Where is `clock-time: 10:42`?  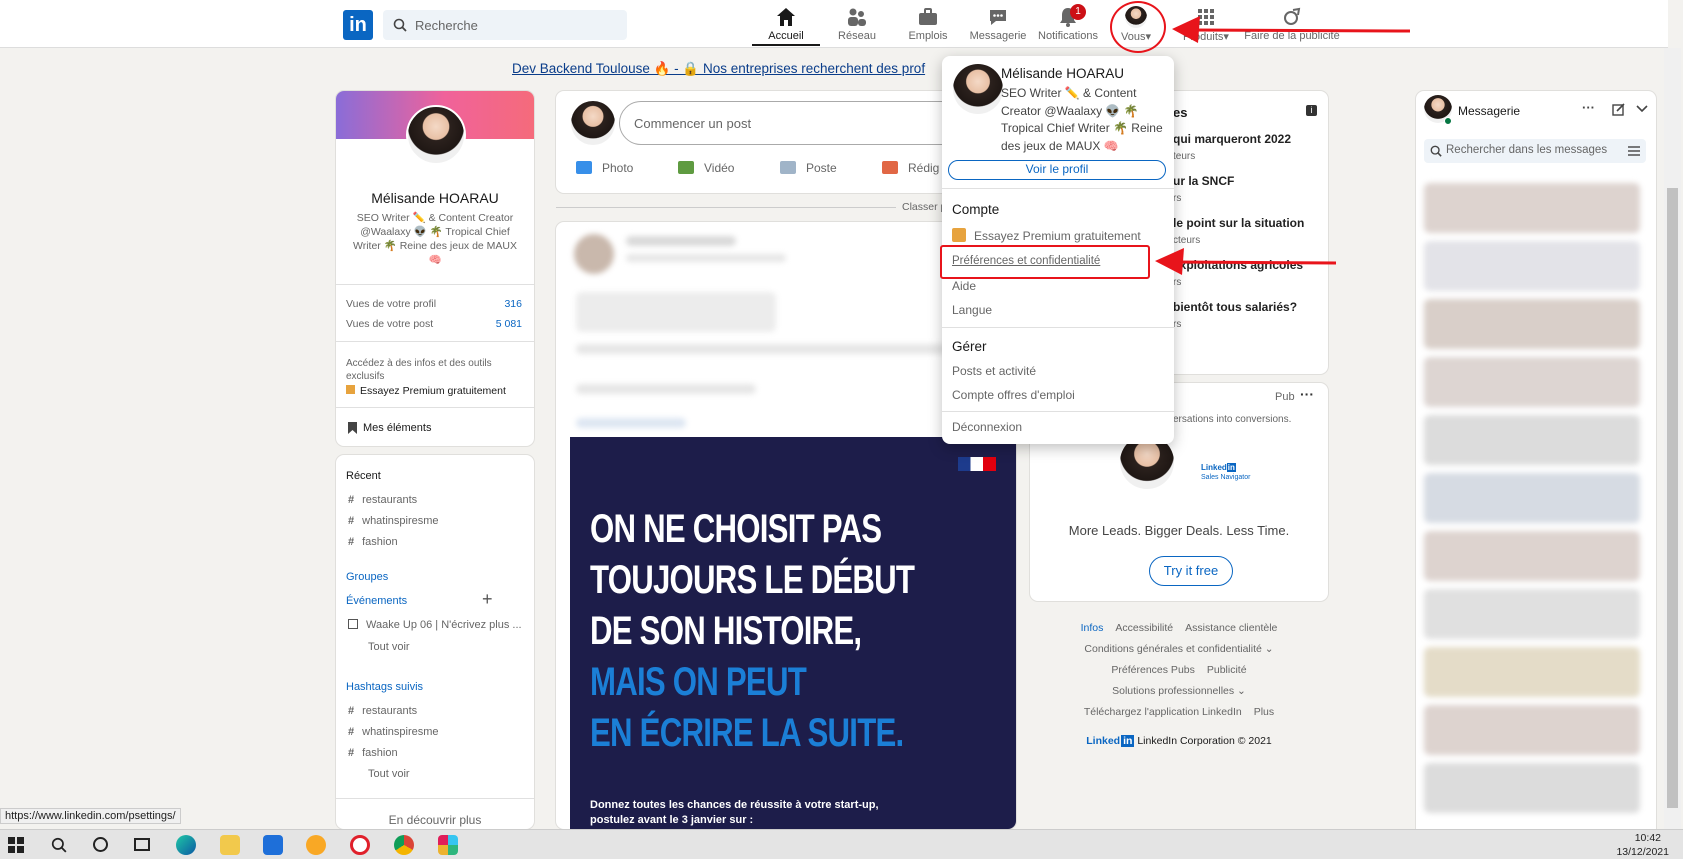 clock-time: 10:42 is located at coordinates (1648, 838).